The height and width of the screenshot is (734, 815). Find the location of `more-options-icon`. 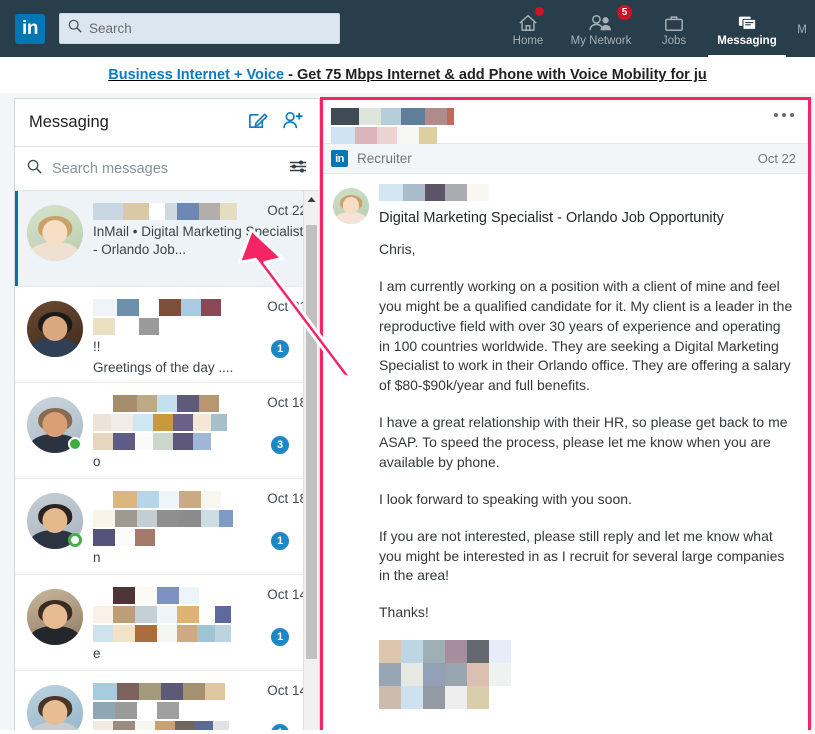

more-options-icon is located at coordinates (784, 115).